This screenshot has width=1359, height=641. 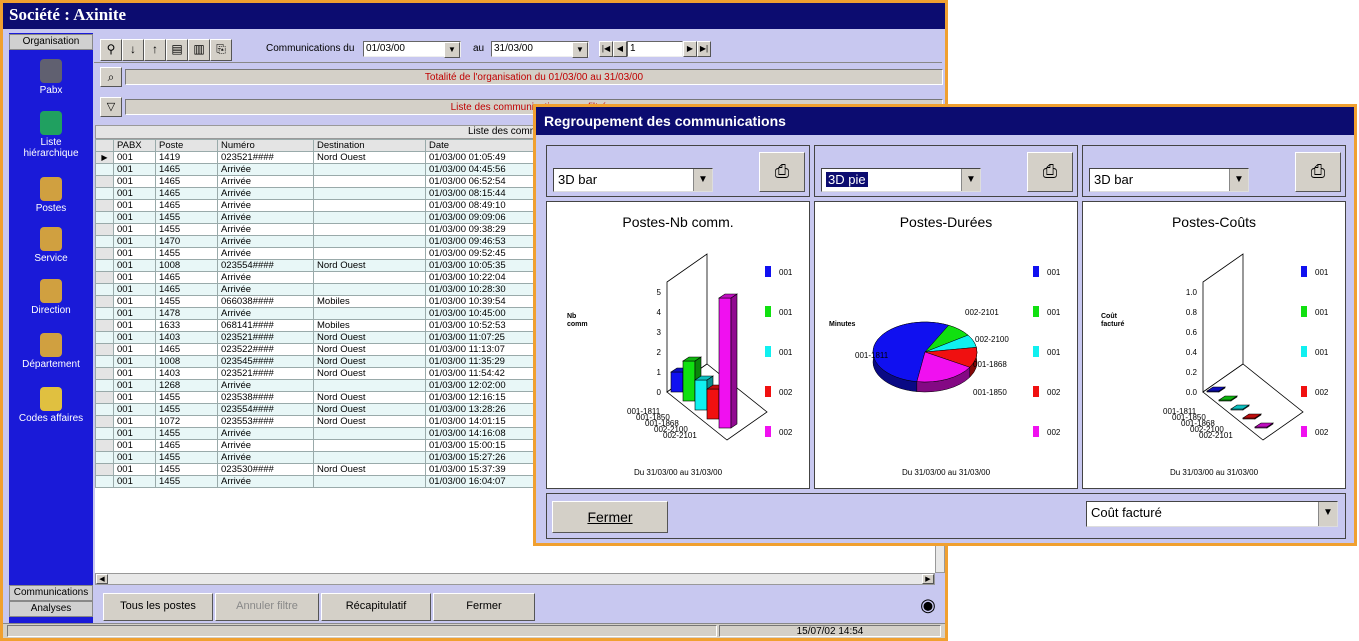 What do you see at coordinates (481, 145) in the screenshot?
I see `column-header-date: Date` at bounding box center [481, 145].